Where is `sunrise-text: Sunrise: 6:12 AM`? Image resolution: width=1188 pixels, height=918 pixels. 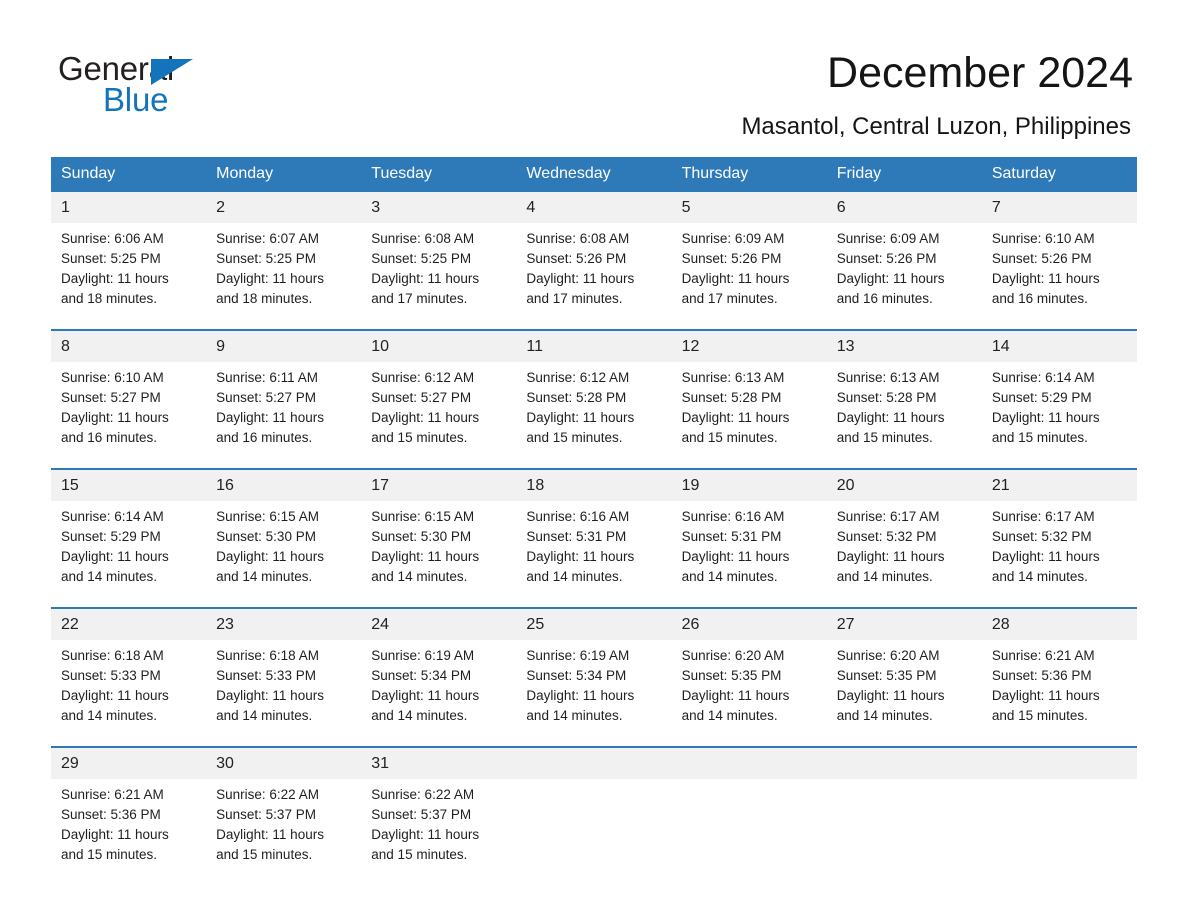
sunrise-text: Sunrise: 6:12 AM is located at coordinates (578, 377).